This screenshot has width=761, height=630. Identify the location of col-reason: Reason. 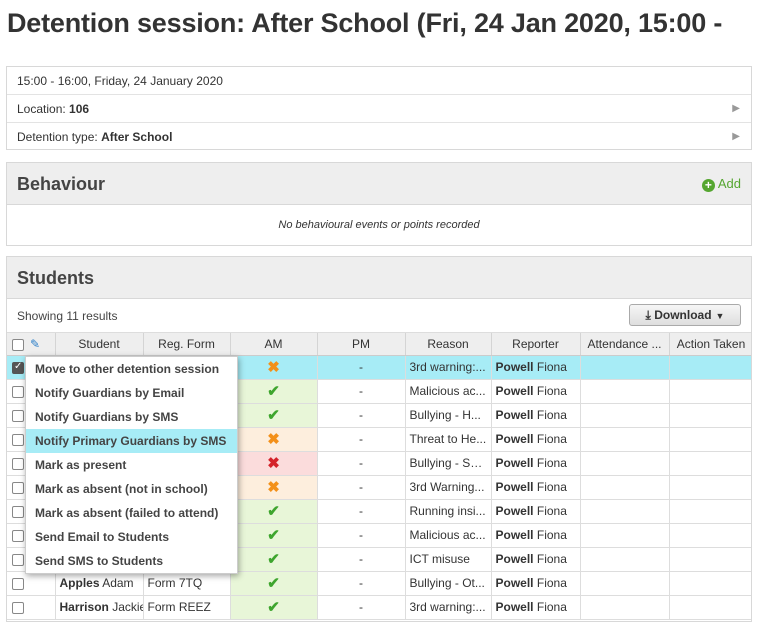
(448, 344).